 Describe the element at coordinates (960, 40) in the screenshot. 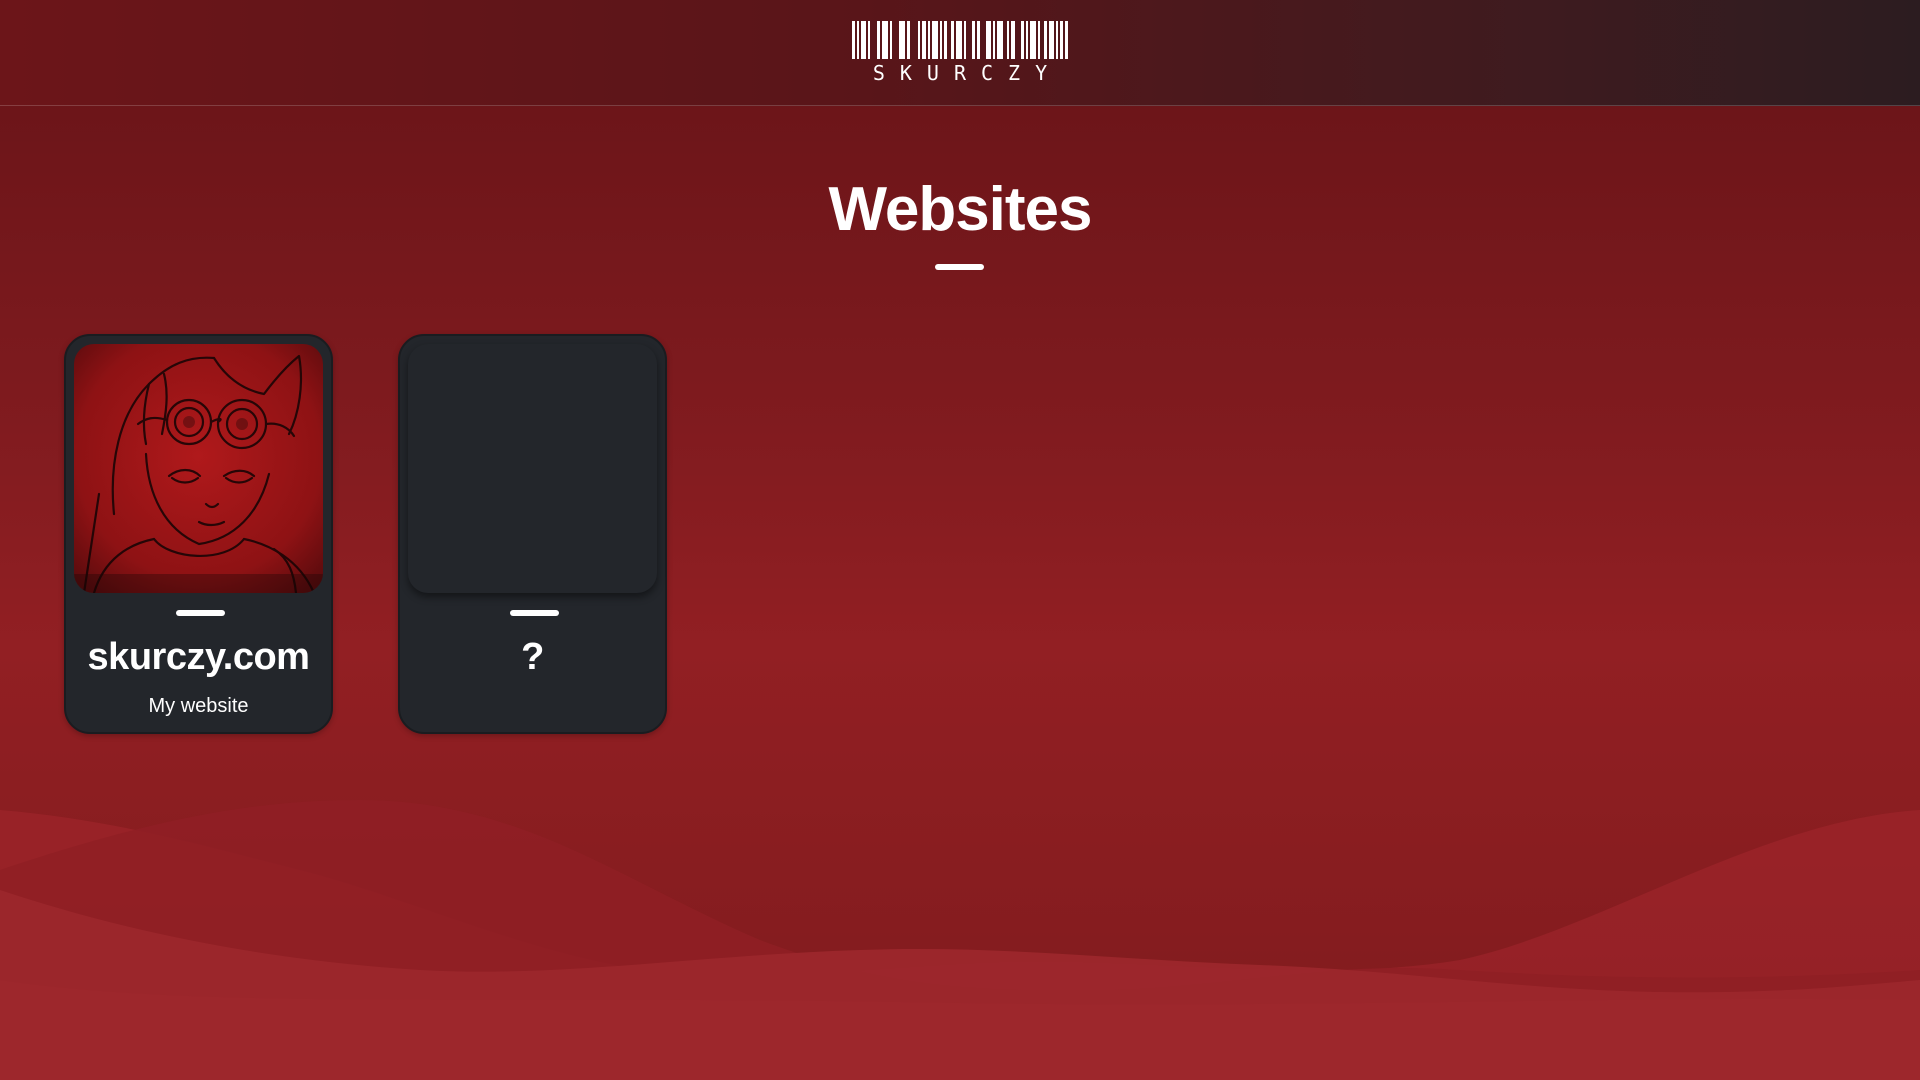

I see `barcode-icon` at that location.